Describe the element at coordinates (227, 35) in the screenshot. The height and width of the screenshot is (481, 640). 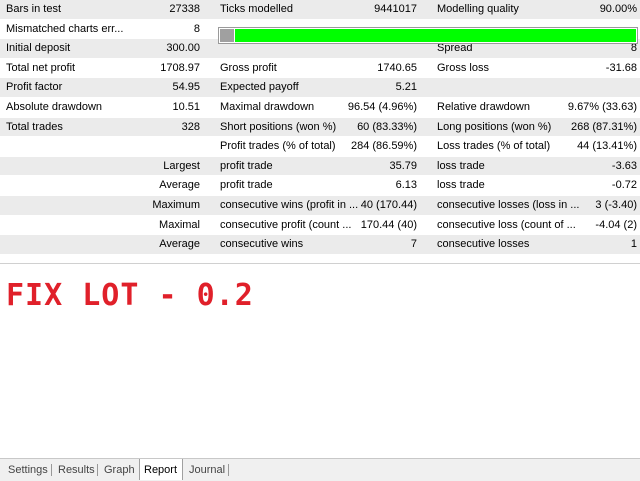
I see `quality-bar-unmodelled-segment` at that location.